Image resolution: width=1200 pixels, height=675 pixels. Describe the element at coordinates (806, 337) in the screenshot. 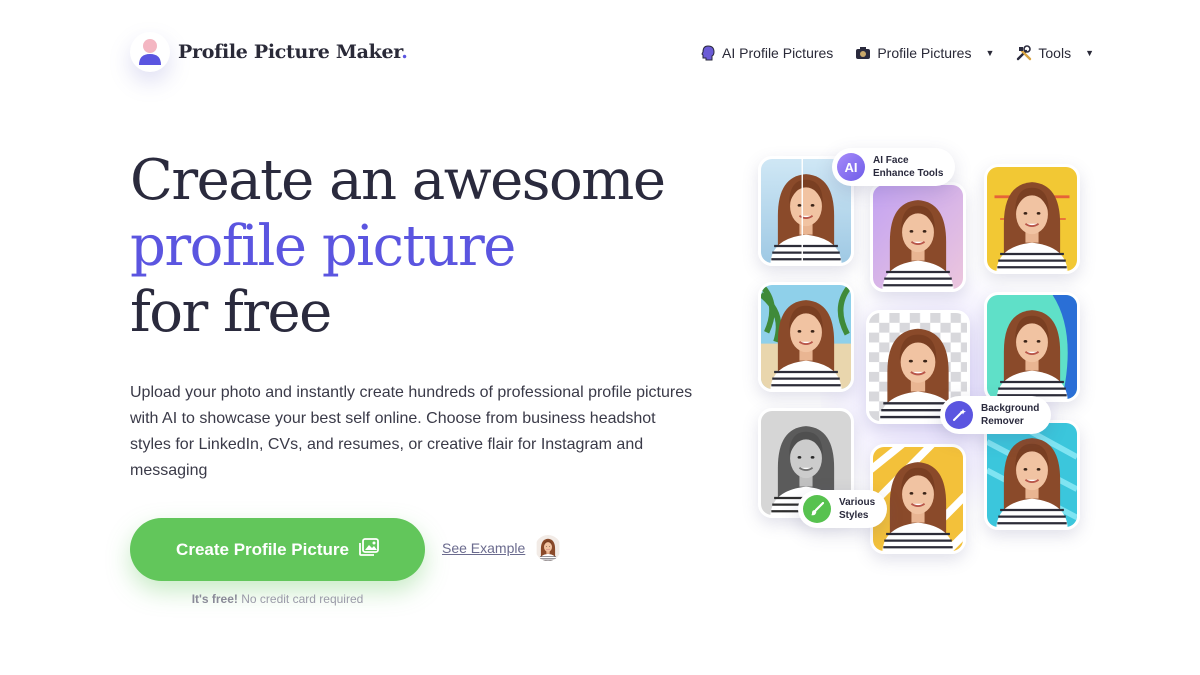

I see `photo-tile-beach` at that location.